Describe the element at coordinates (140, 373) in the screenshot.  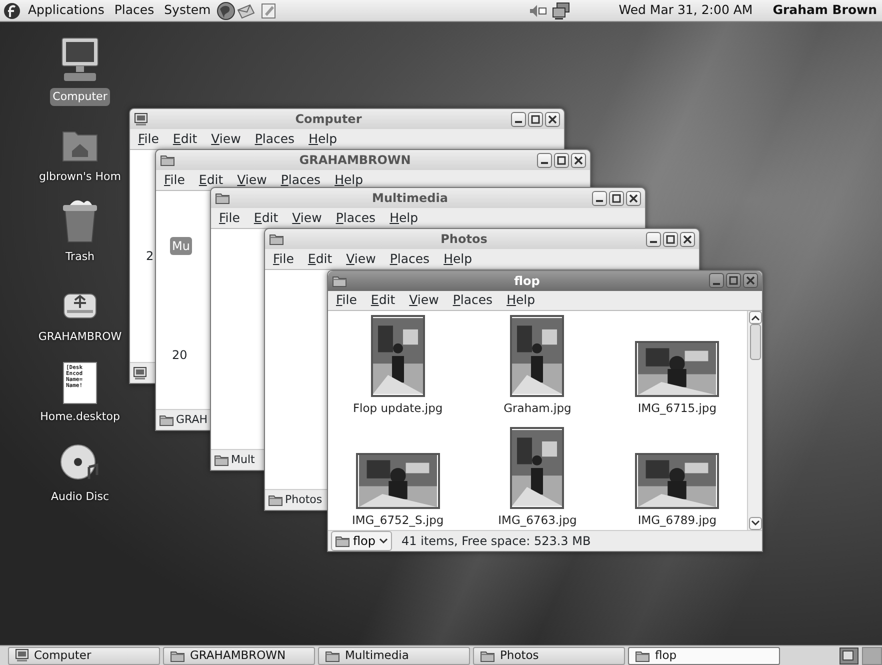
I see `computer-icon` at that location.